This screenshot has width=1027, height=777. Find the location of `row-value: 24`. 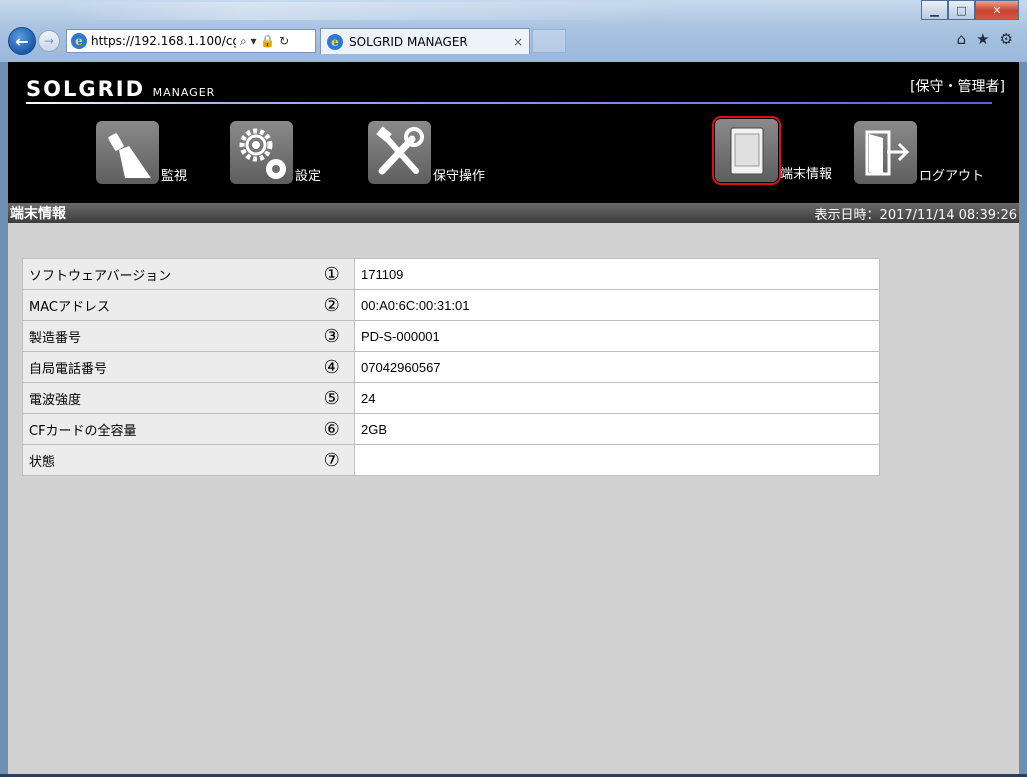

row-value: 24 is located at coordinates (617, 398).